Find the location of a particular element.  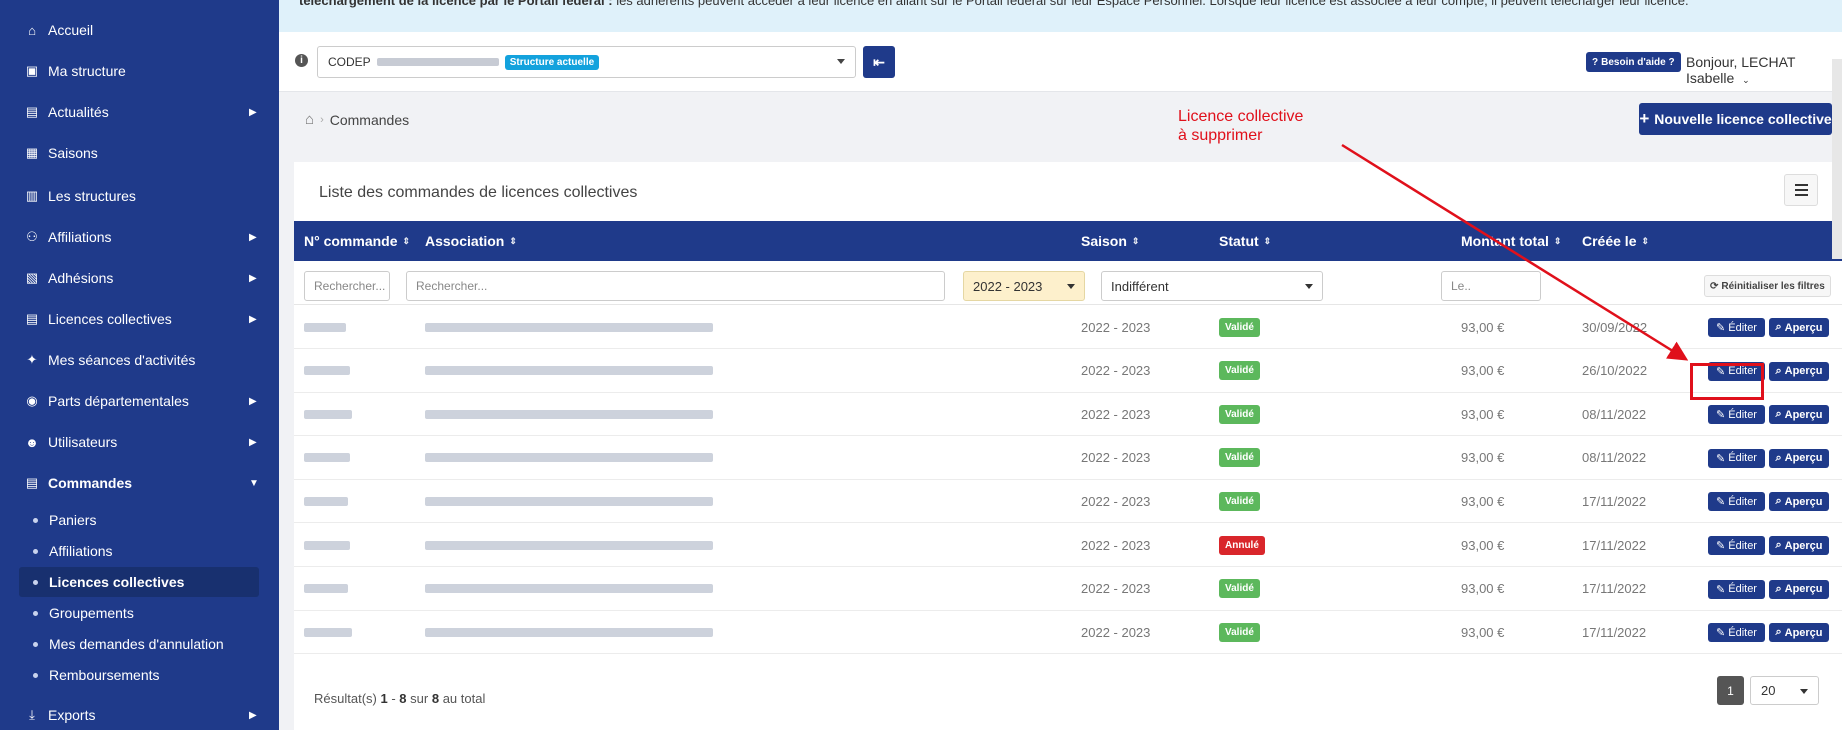

switch-structure-button: ⇤ is located at coordinates (879, 62).